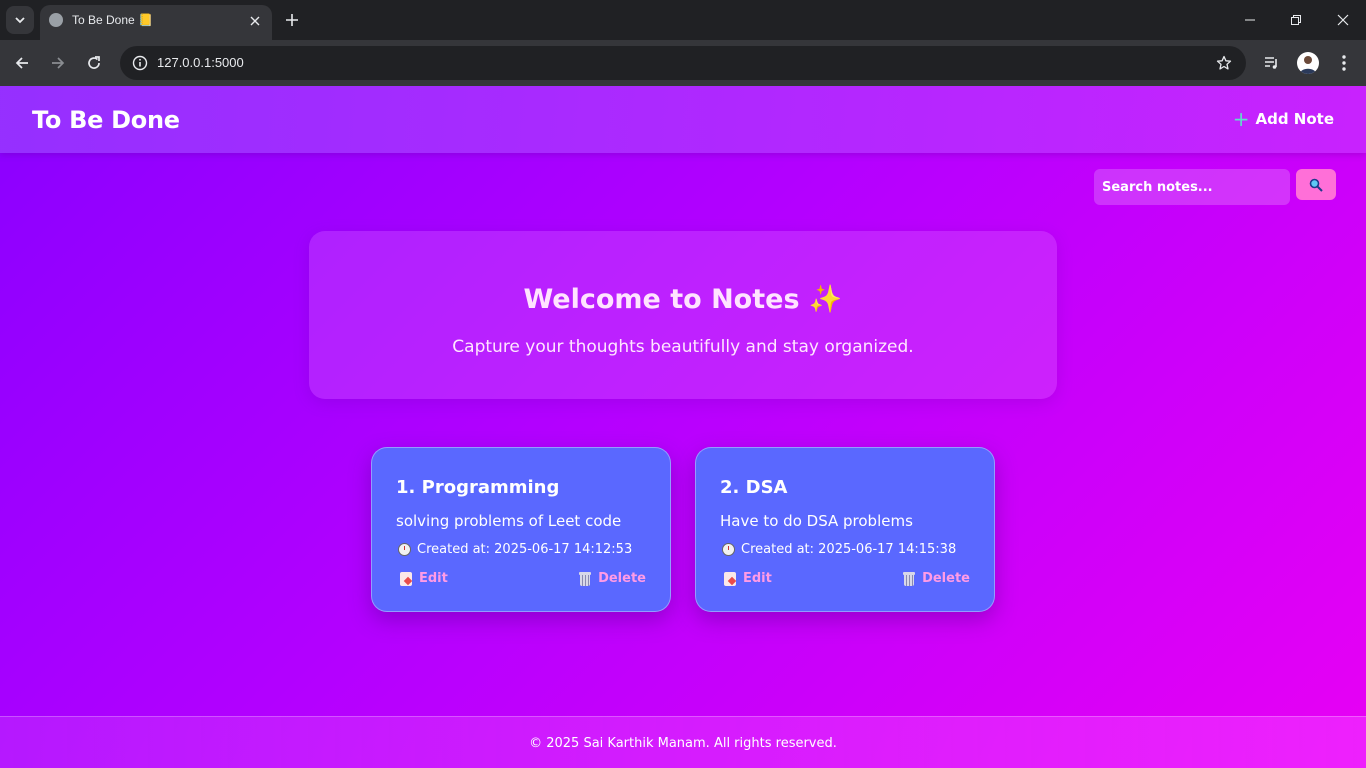  I want to click on site-info-button, so click(140, 63).